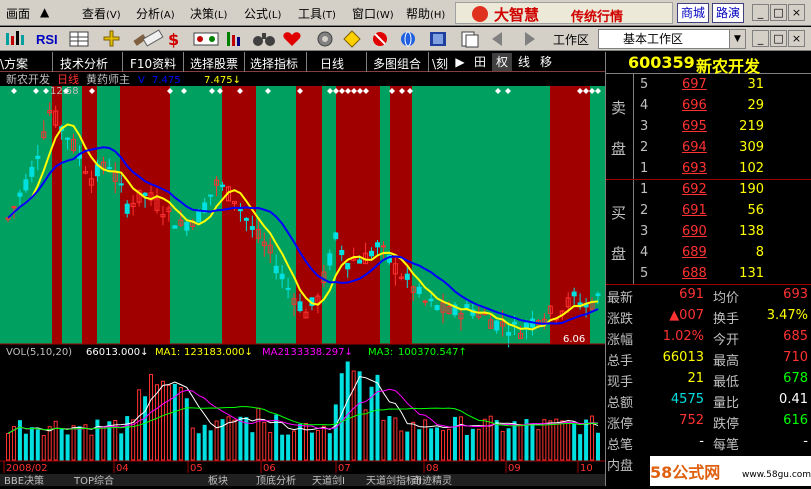 The height and width of the screenshot is (489, 811). I want to click on menu-screen: 画面, so click(18, 13).